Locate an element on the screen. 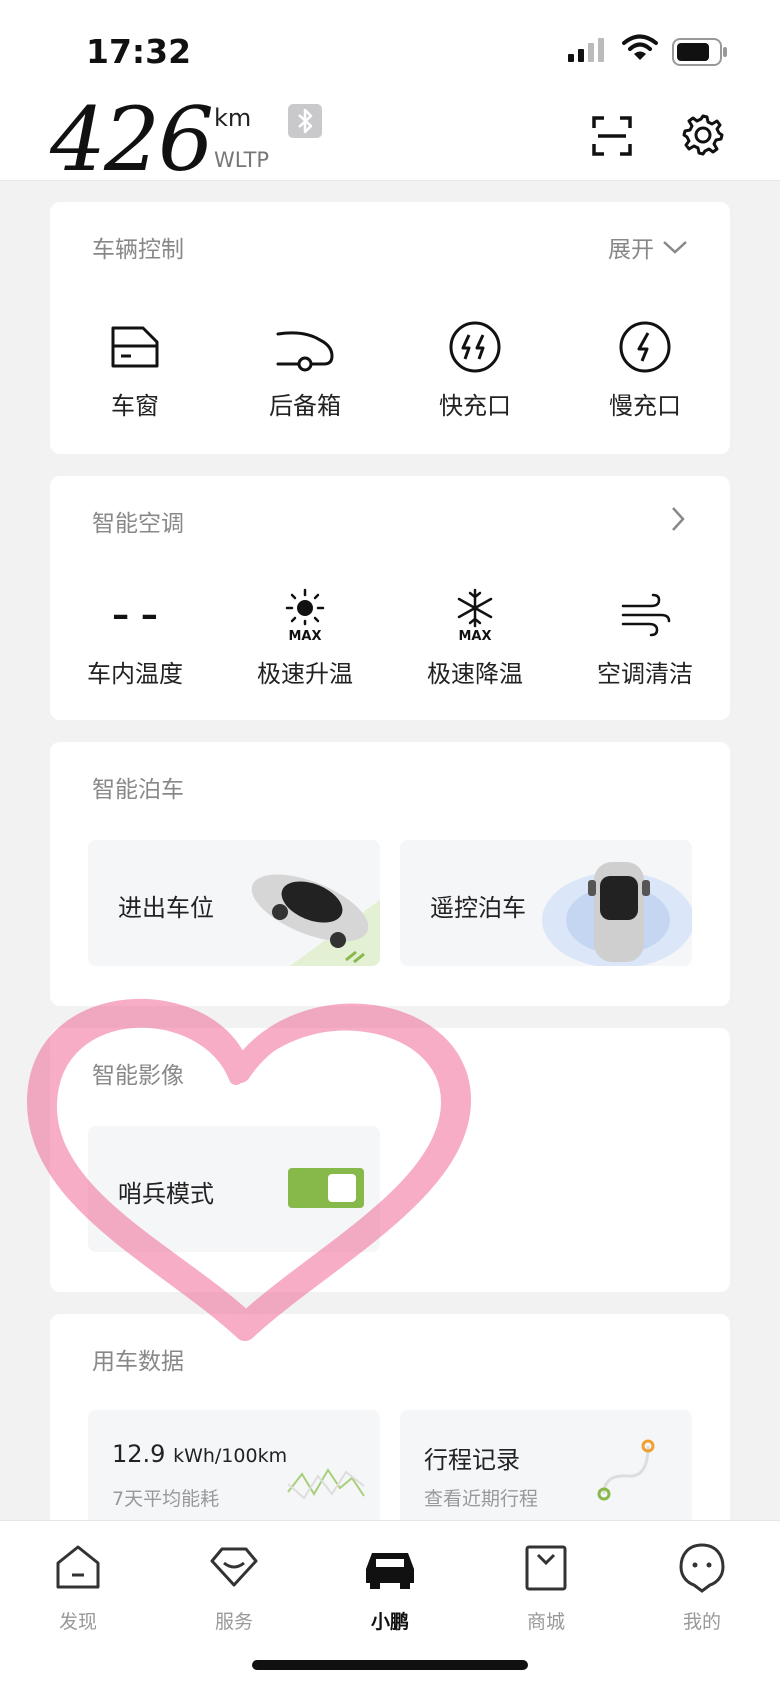 The width and height of the screenshot is (780, 1689). consumption-unit: kWh/100km is located at coordinates (230, 1456).